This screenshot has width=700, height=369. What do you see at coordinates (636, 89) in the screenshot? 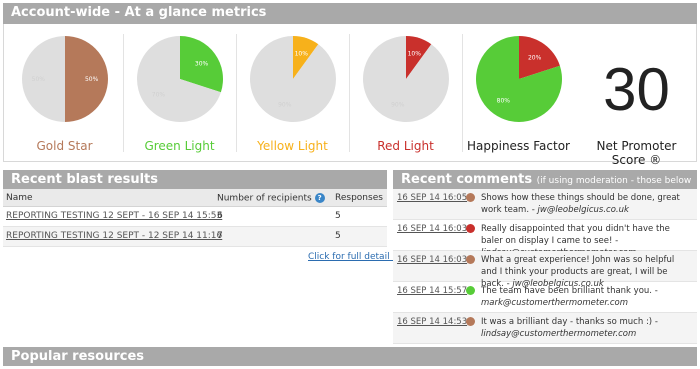
I see `nps-value: 30` at bounding box center [636, 89].